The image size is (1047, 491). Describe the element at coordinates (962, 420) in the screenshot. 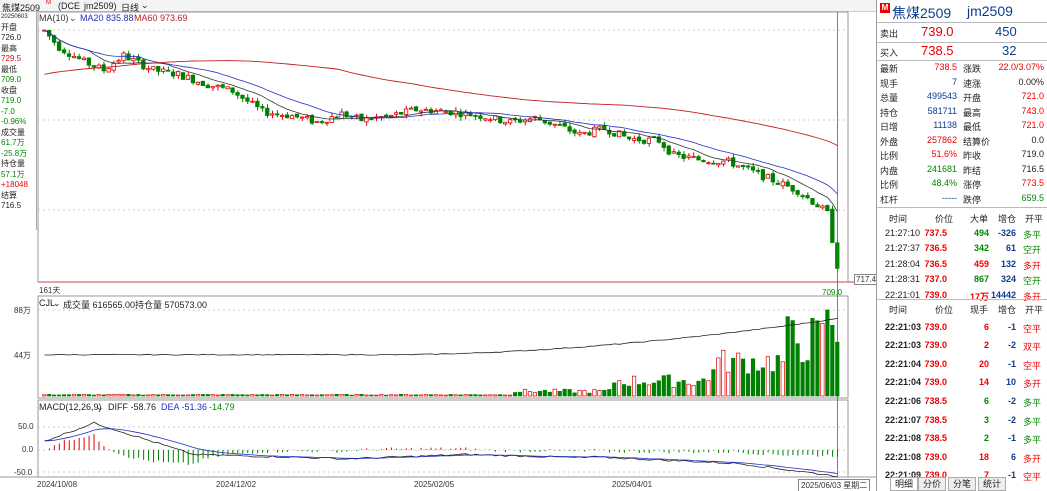

I see `table-row: 22:21:07 738.5 3 -2 多平` at that location.